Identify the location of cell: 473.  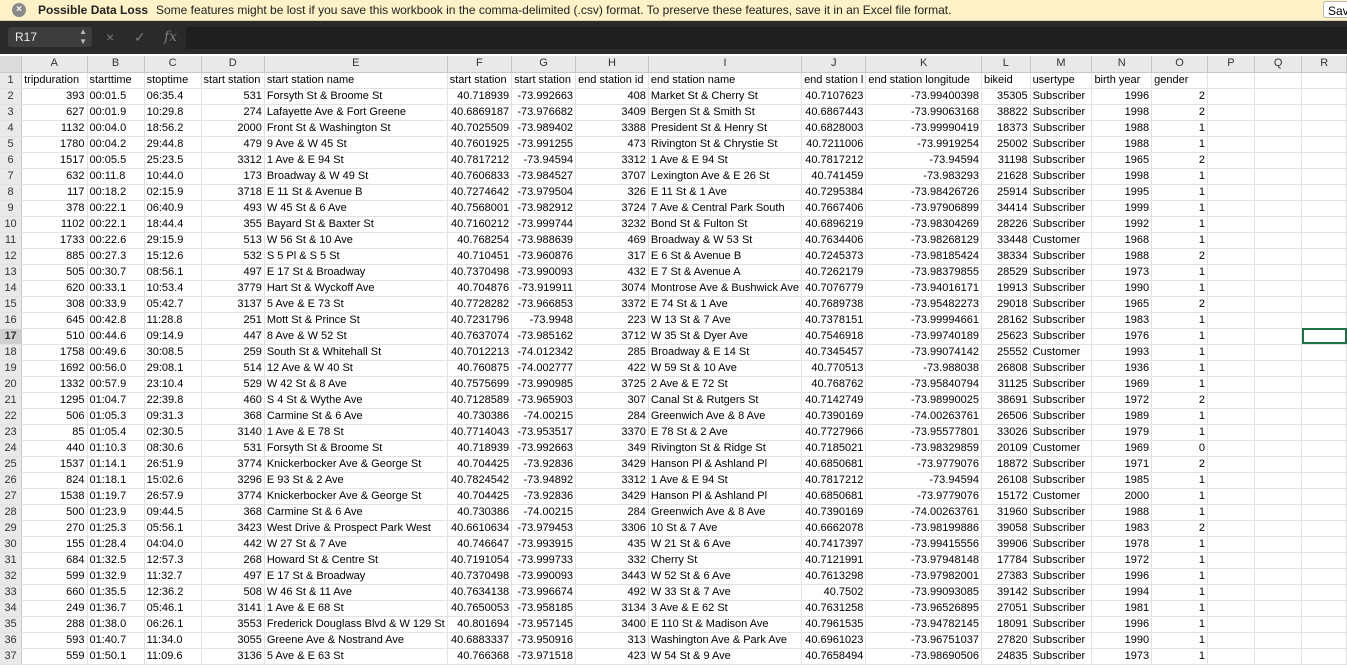
(612, 144).